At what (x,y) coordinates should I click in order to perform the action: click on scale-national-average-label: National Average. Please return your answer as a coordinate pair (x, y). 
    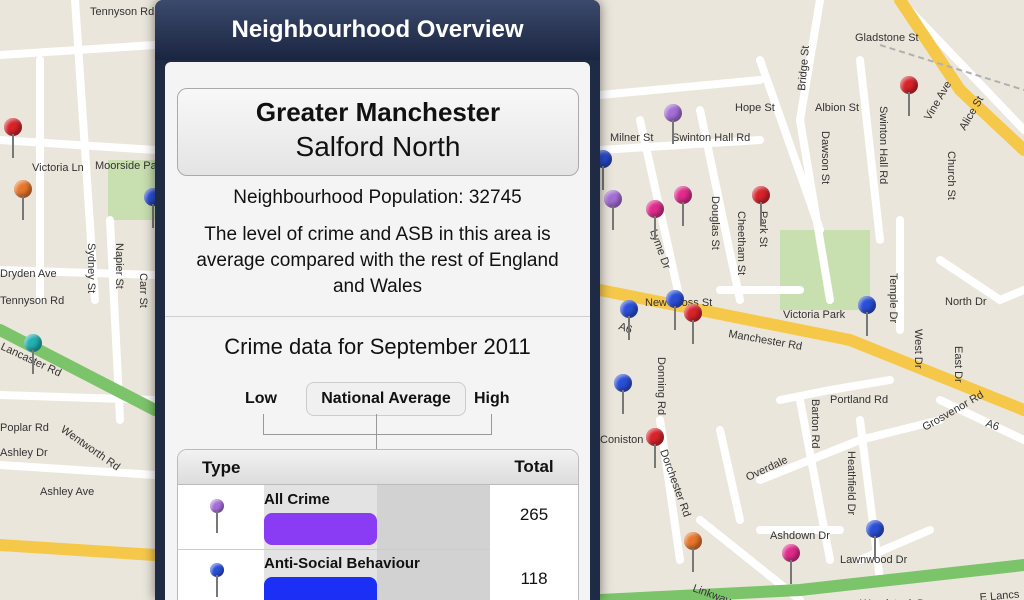
    Looking at the image, I should click on (386, 399).